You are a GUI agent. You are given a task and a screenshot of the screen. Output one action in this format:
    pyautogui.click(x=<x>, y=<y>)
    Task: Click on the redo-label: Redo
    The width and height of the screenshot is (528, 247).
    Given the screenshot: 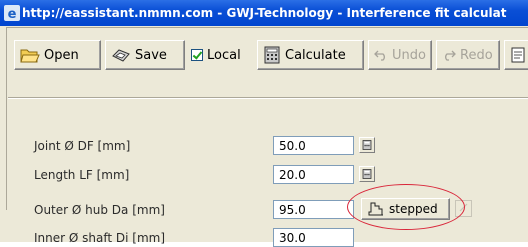 What is the action you would take?
    pyautogui.click(x=476, y=55)
    